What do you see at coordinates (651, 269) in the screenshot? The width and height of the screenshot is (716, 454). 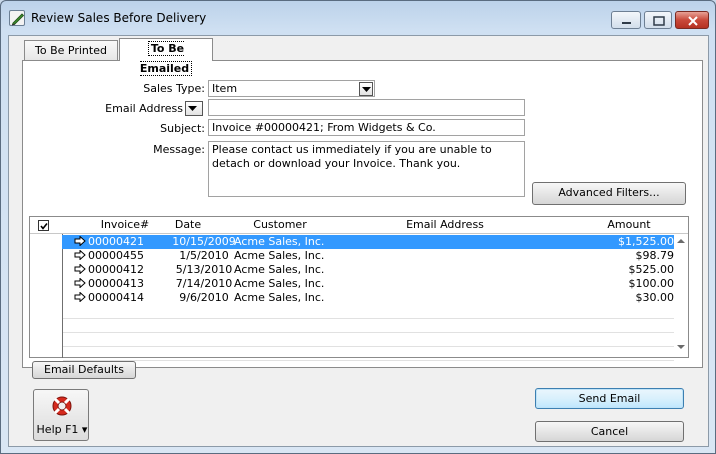 I see `cell-amount: $525.00` at bounding box center [651, 269].